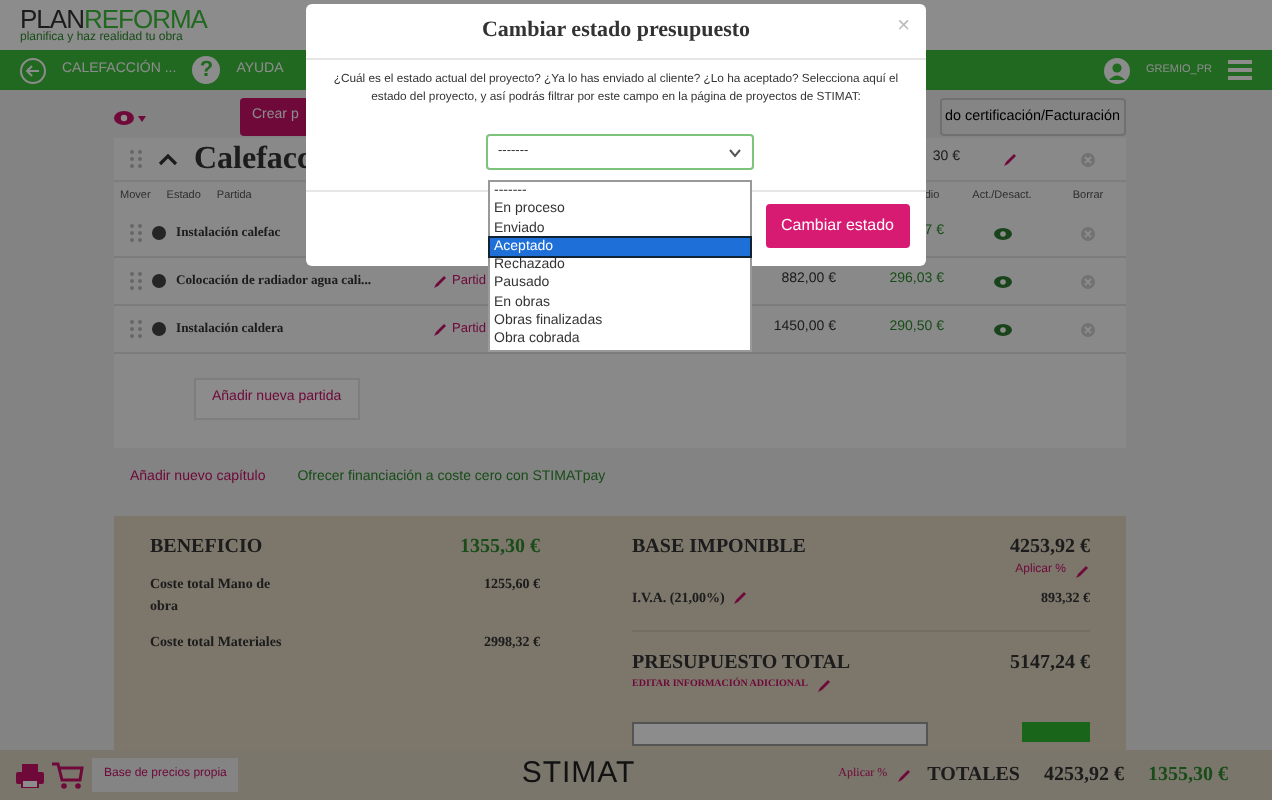 The width and height of the screenshot is (1272, 800). I want to click on tax-base-value: 4253,92 €, so click(1050, 548).